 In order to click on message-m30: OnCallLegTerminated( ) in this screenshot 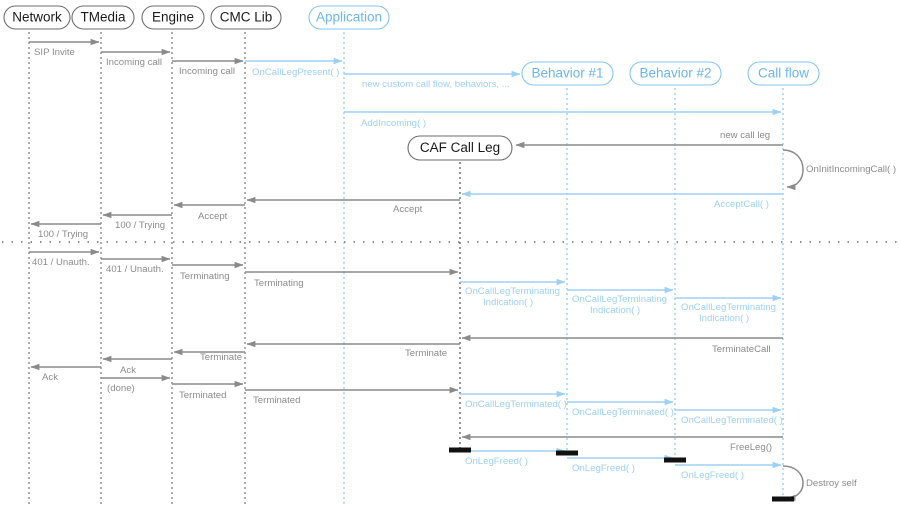, I will do `click(620, 408)`.